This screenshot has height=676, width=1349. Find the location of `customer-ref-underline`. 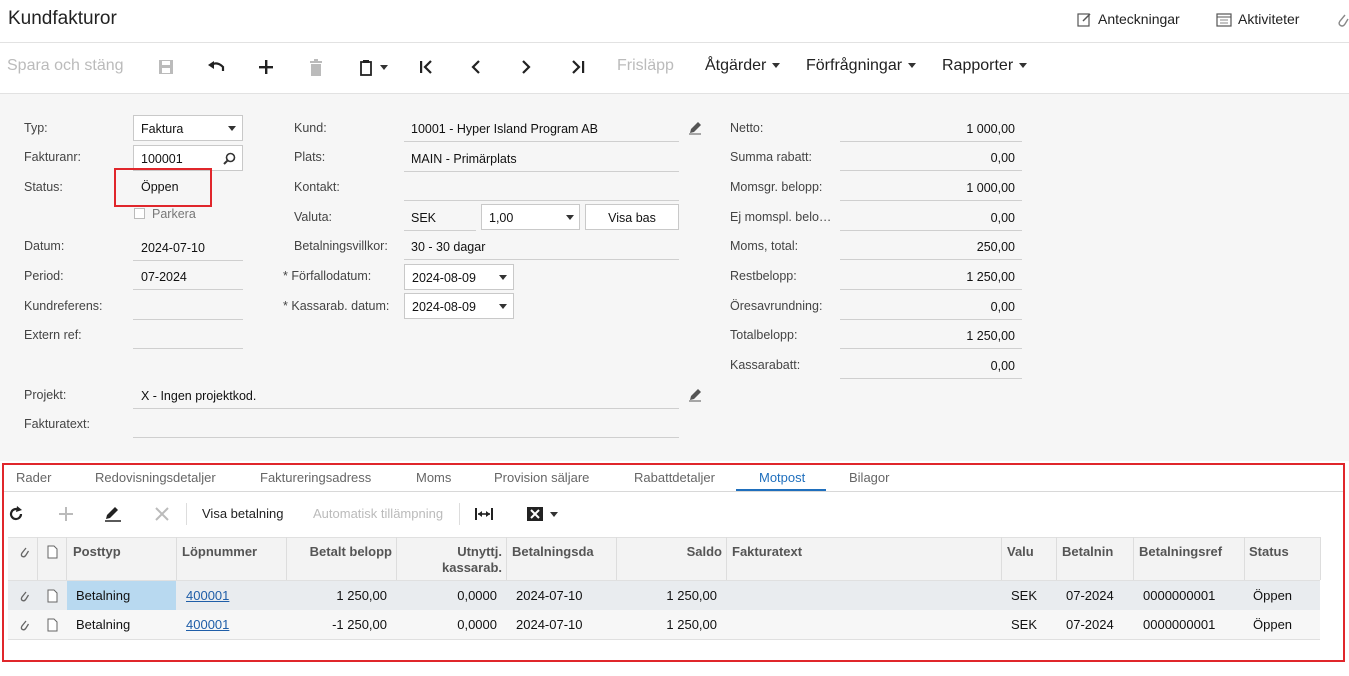

customer-ref-underline is located at coordinates (188, 319).